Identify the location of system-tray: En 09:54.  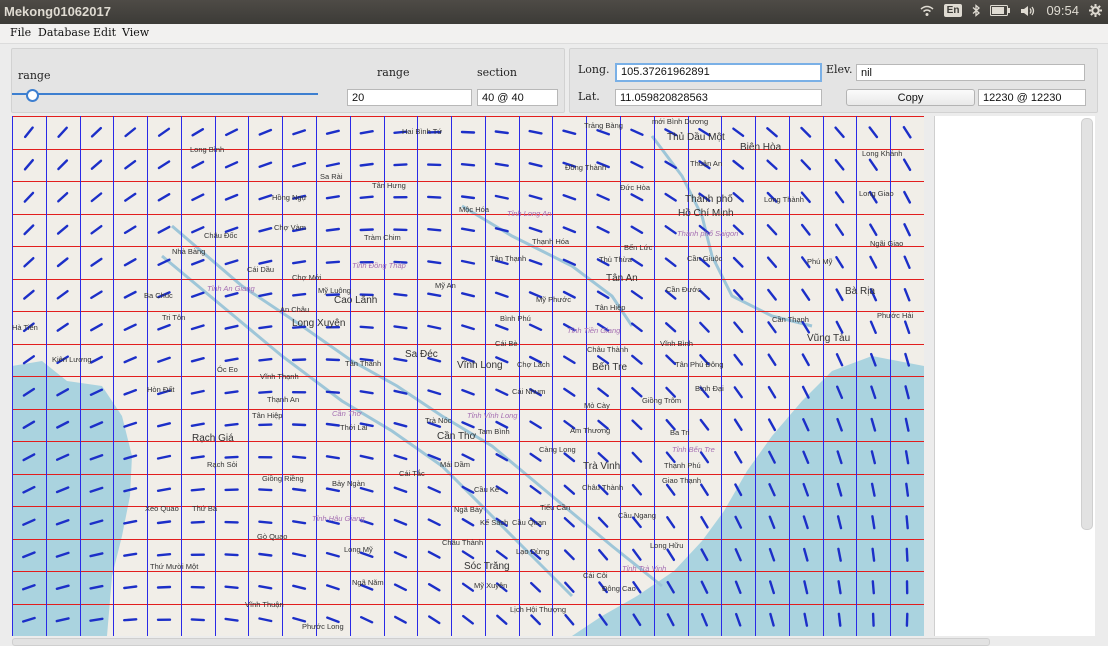
(1011, 10).